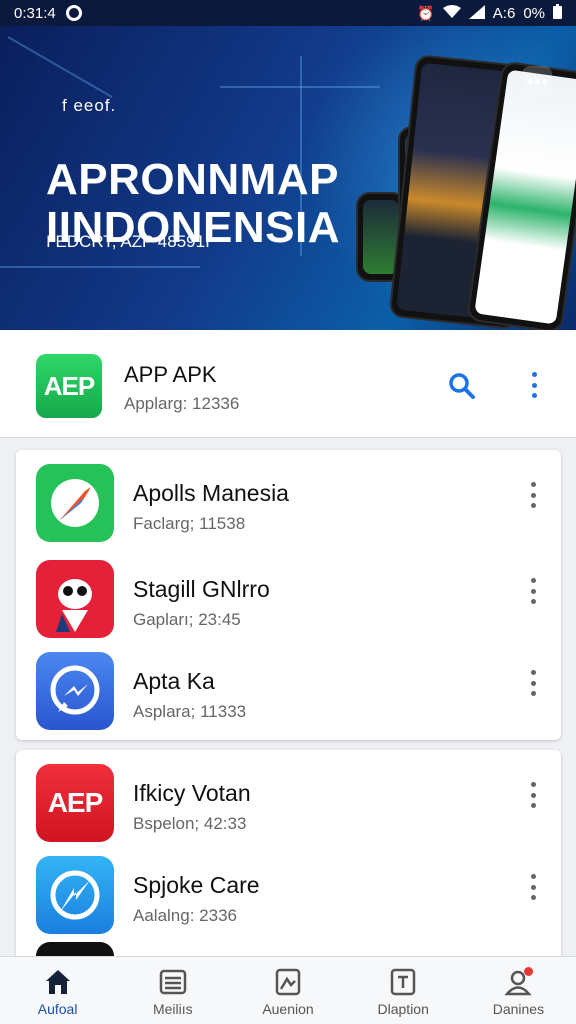 The height and width of the screenshot is (1024, 576). I want to click on item-subtitle: Aalalng: 2336, so click(185, 915).